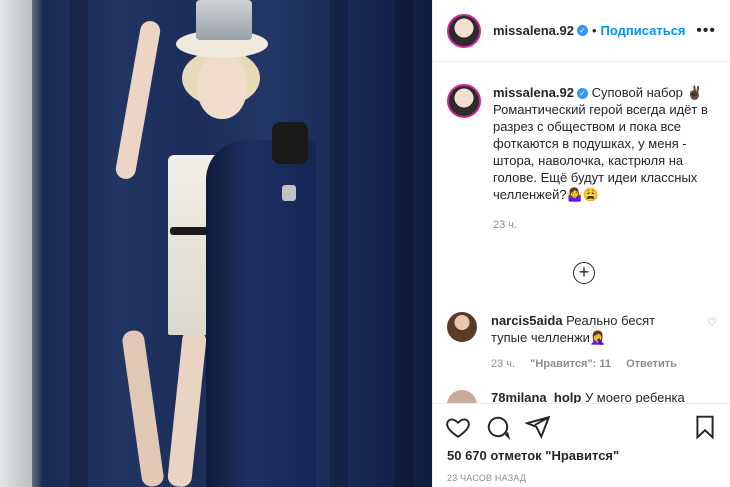 The height and width of the screenshot is (487, 730). What do you see at coordinates (581, 451) in the screenshot?
I see `like-count: 50 670 отметок "Нравится"` at bounding box center [581, 451].